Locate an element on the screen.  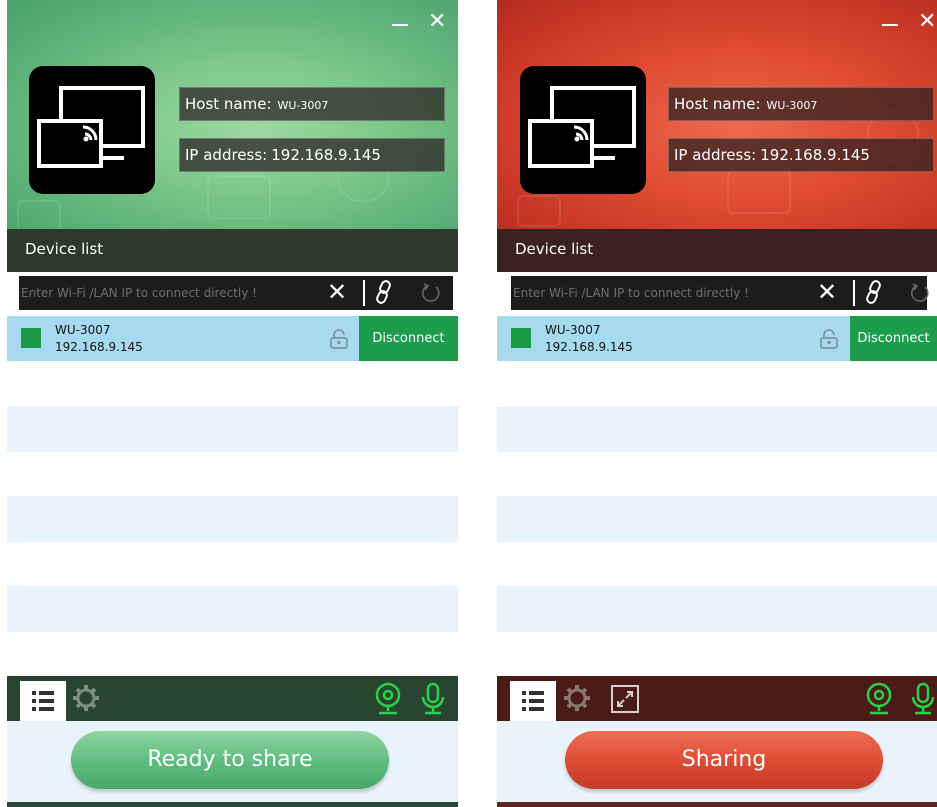
share-button: Ready to share is located at coordinates (230, 760).